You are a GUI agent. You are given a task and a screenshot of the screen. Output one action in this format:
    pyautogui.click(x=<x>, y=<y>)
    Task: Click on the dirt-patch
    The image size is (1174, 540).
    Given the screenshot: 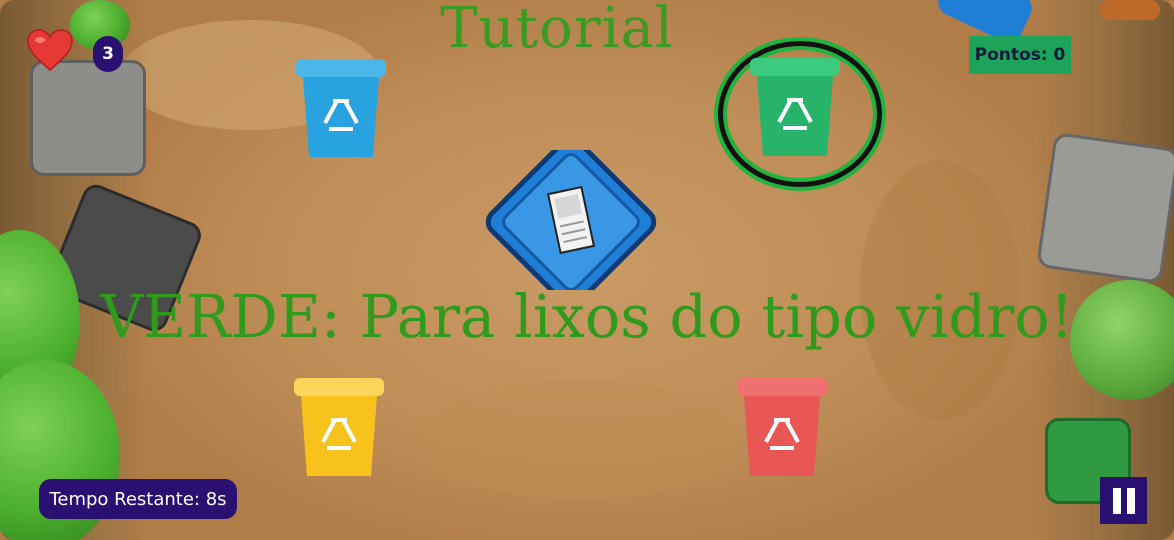 What is the action you would take?
    pyautogui.click(x=580, y=440)
    